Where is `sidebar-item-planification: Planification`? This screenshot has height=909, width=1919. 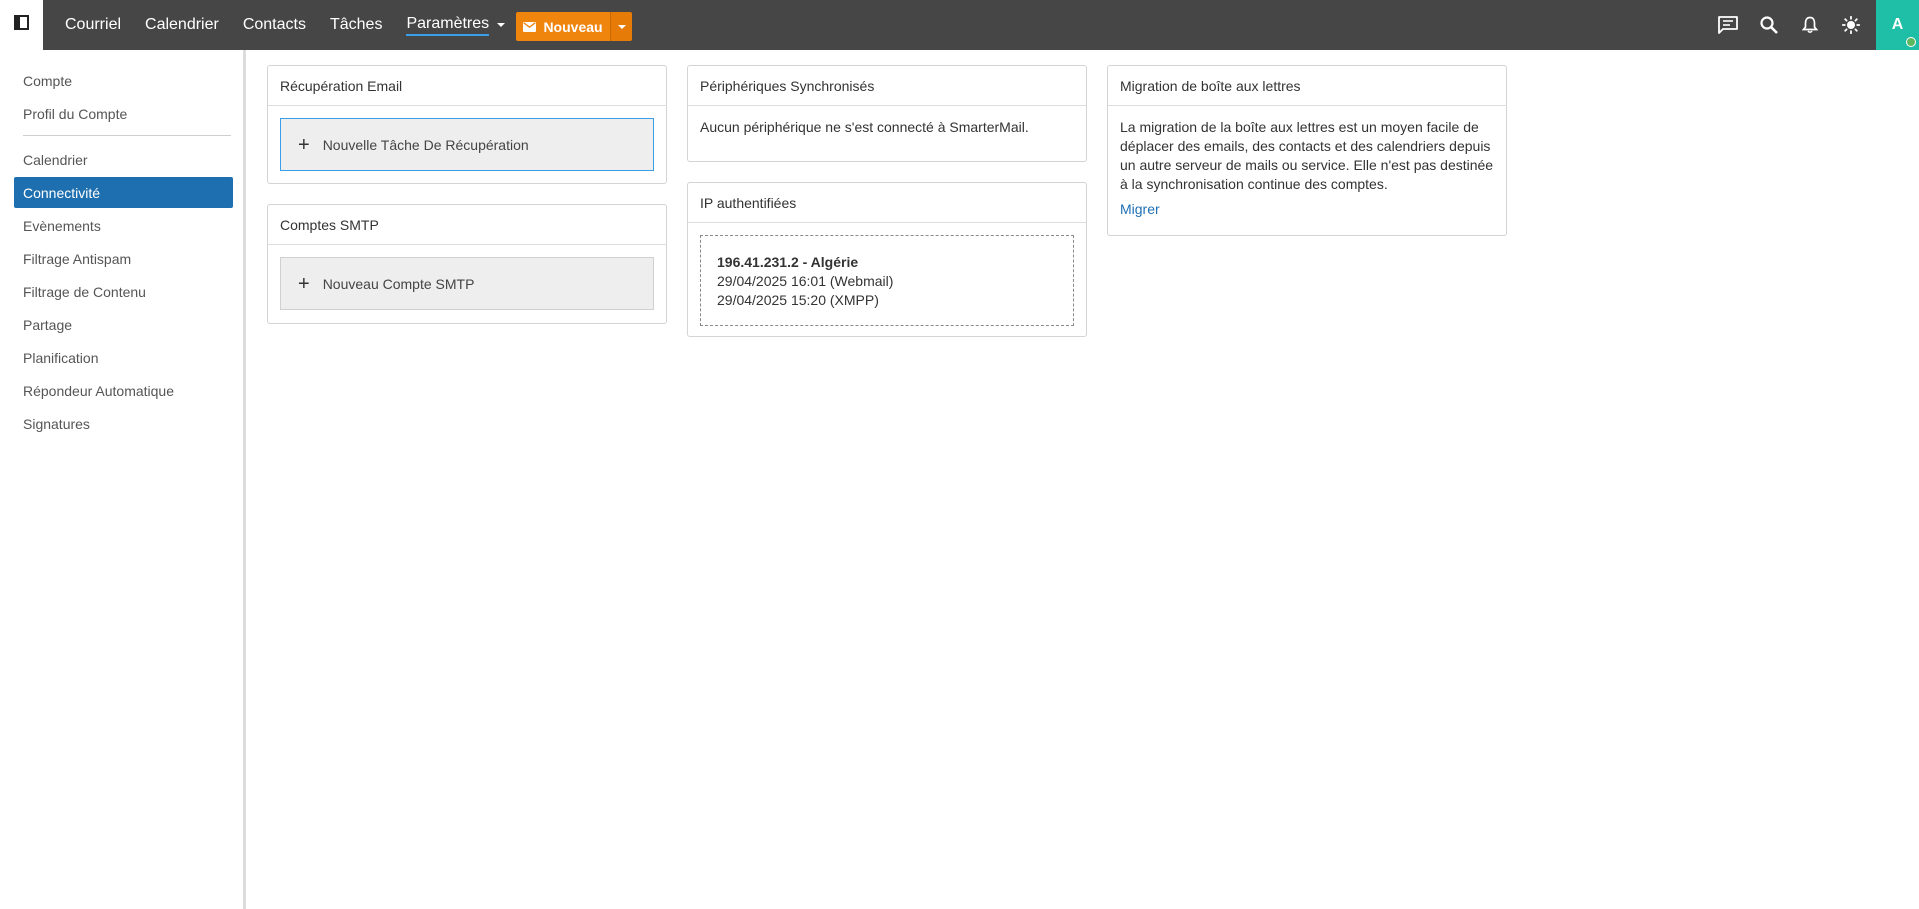 sidebar-item-planification: Planification is located at coordinates (123, 357).